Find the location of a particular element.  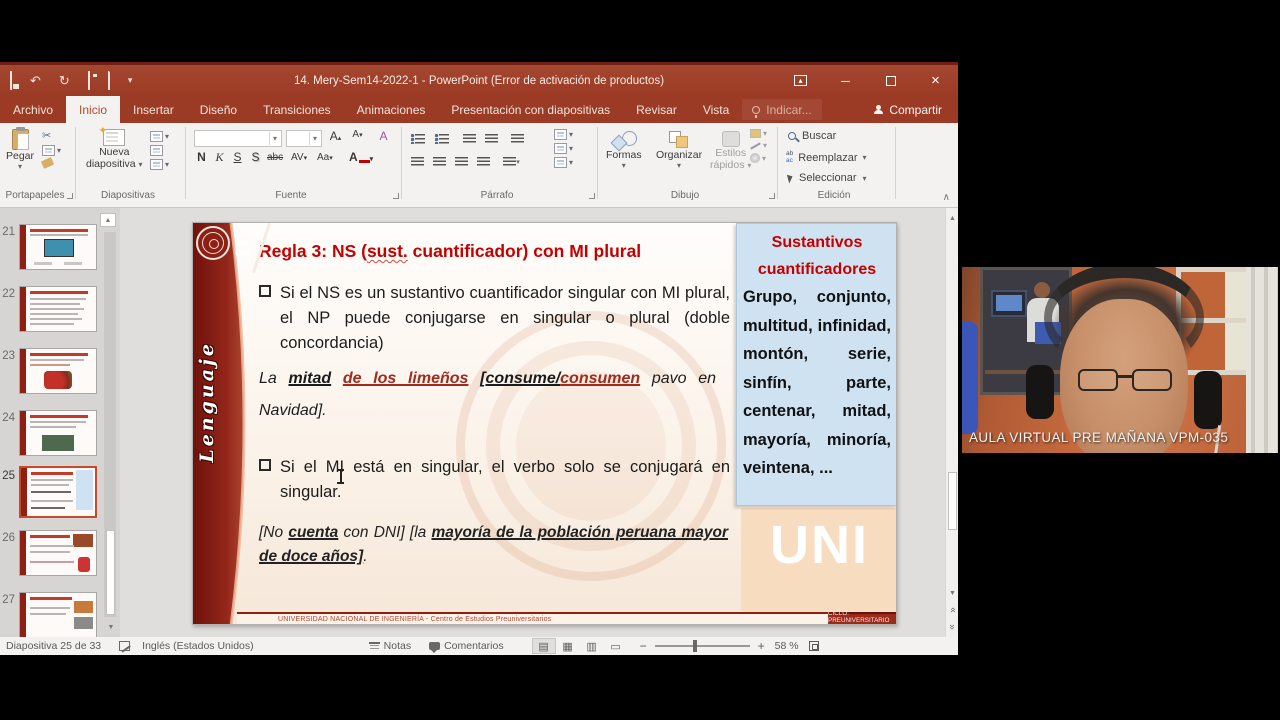

thumbnail-slide-25-selected is located at coordinates (58, 492).